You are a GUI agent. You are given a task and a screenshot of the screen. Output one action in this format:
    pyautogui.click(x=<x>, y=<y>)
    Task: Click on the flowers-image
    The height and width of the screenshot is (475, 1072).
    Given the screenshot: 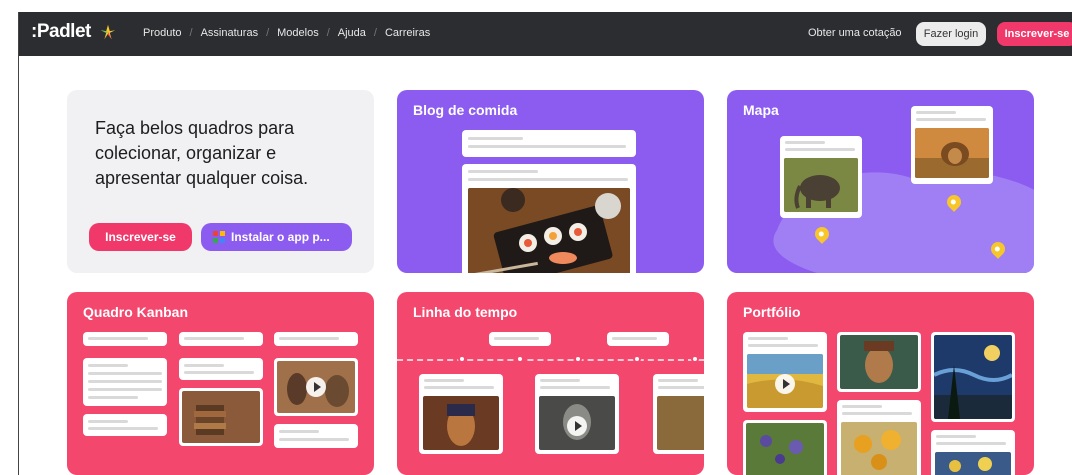 What is the action you would take?
    pyautogui.click(x=973, y=463)
    